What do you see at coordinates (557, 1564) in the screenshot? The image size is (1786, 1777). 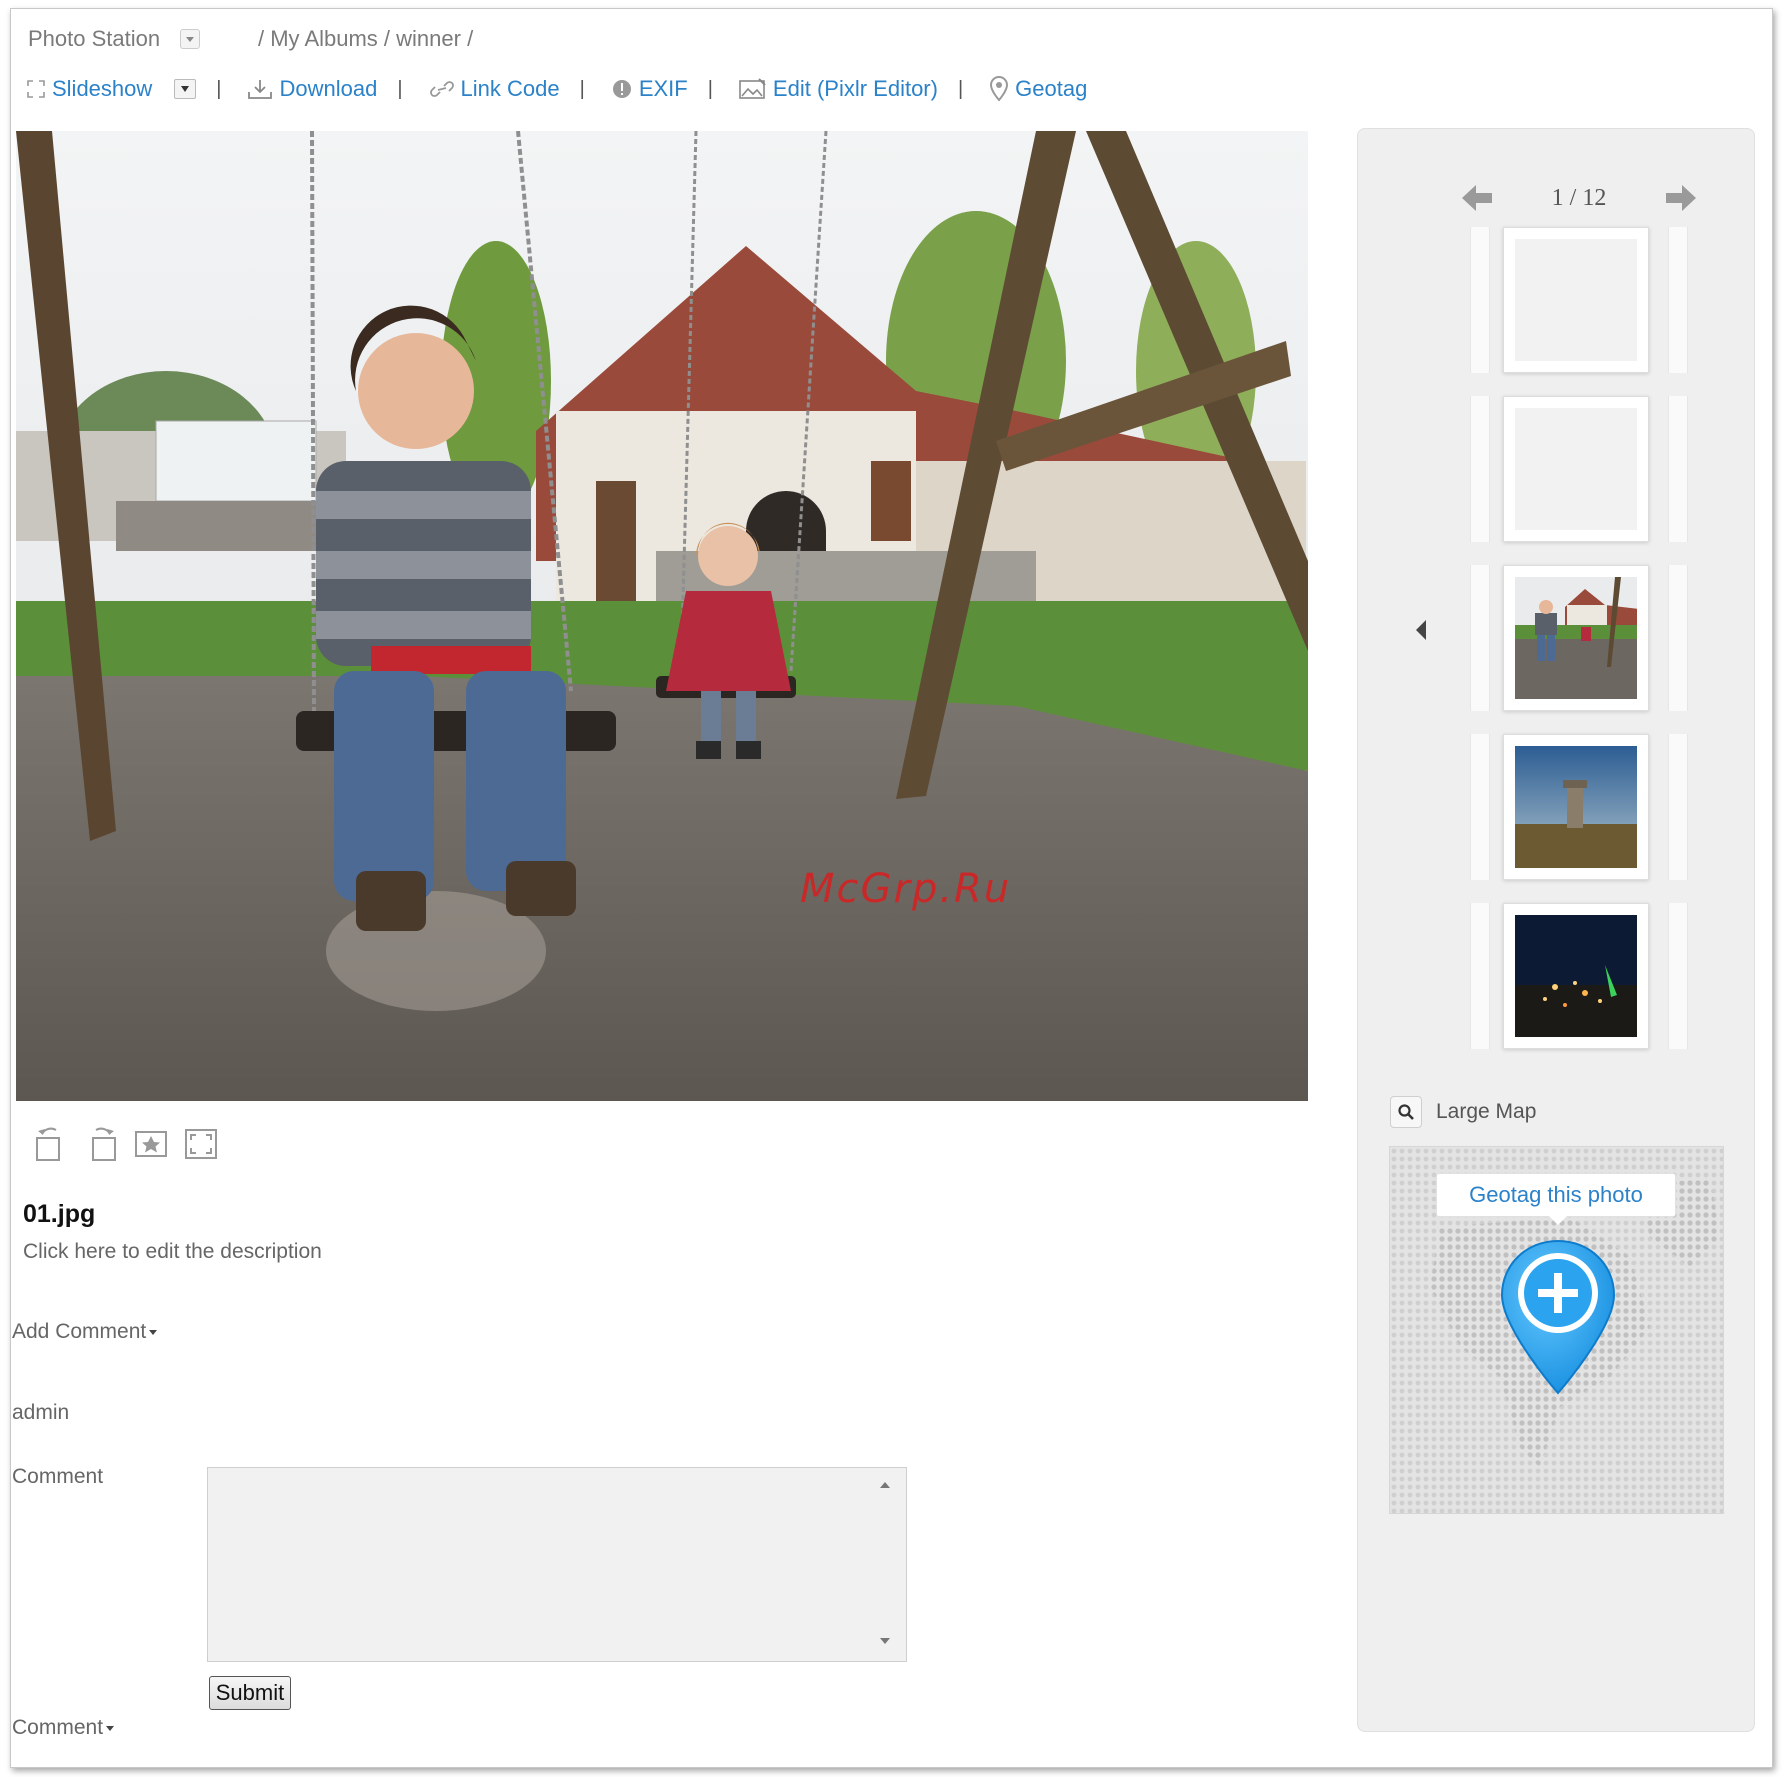 I see `comment-textarea` at bounding box center [557, 1564].